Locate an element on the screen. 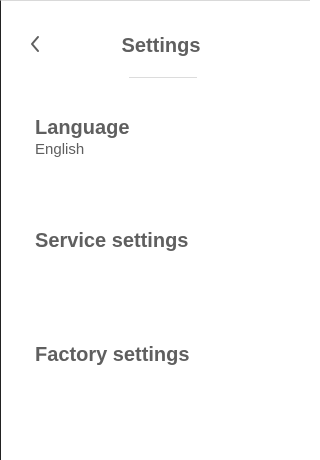  factory-settings-label: Factory settings is located at coordinates (112, 355).